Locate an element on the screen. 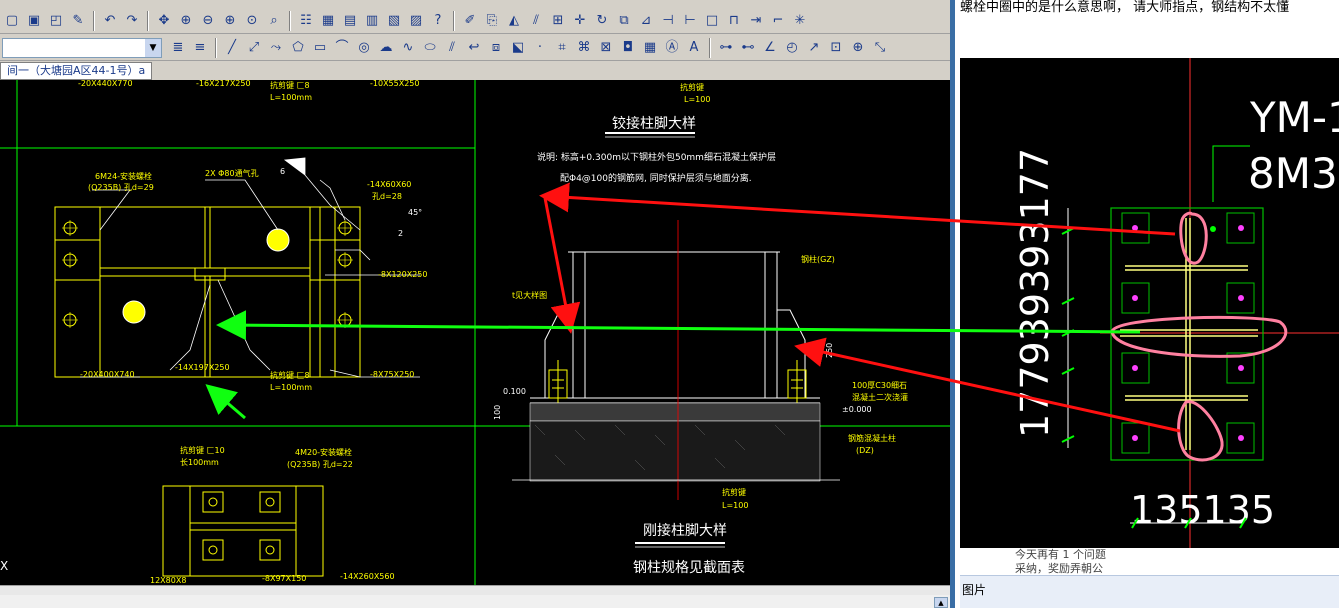  match-properties-icon: ✎ is located at coordinates (78, 21).